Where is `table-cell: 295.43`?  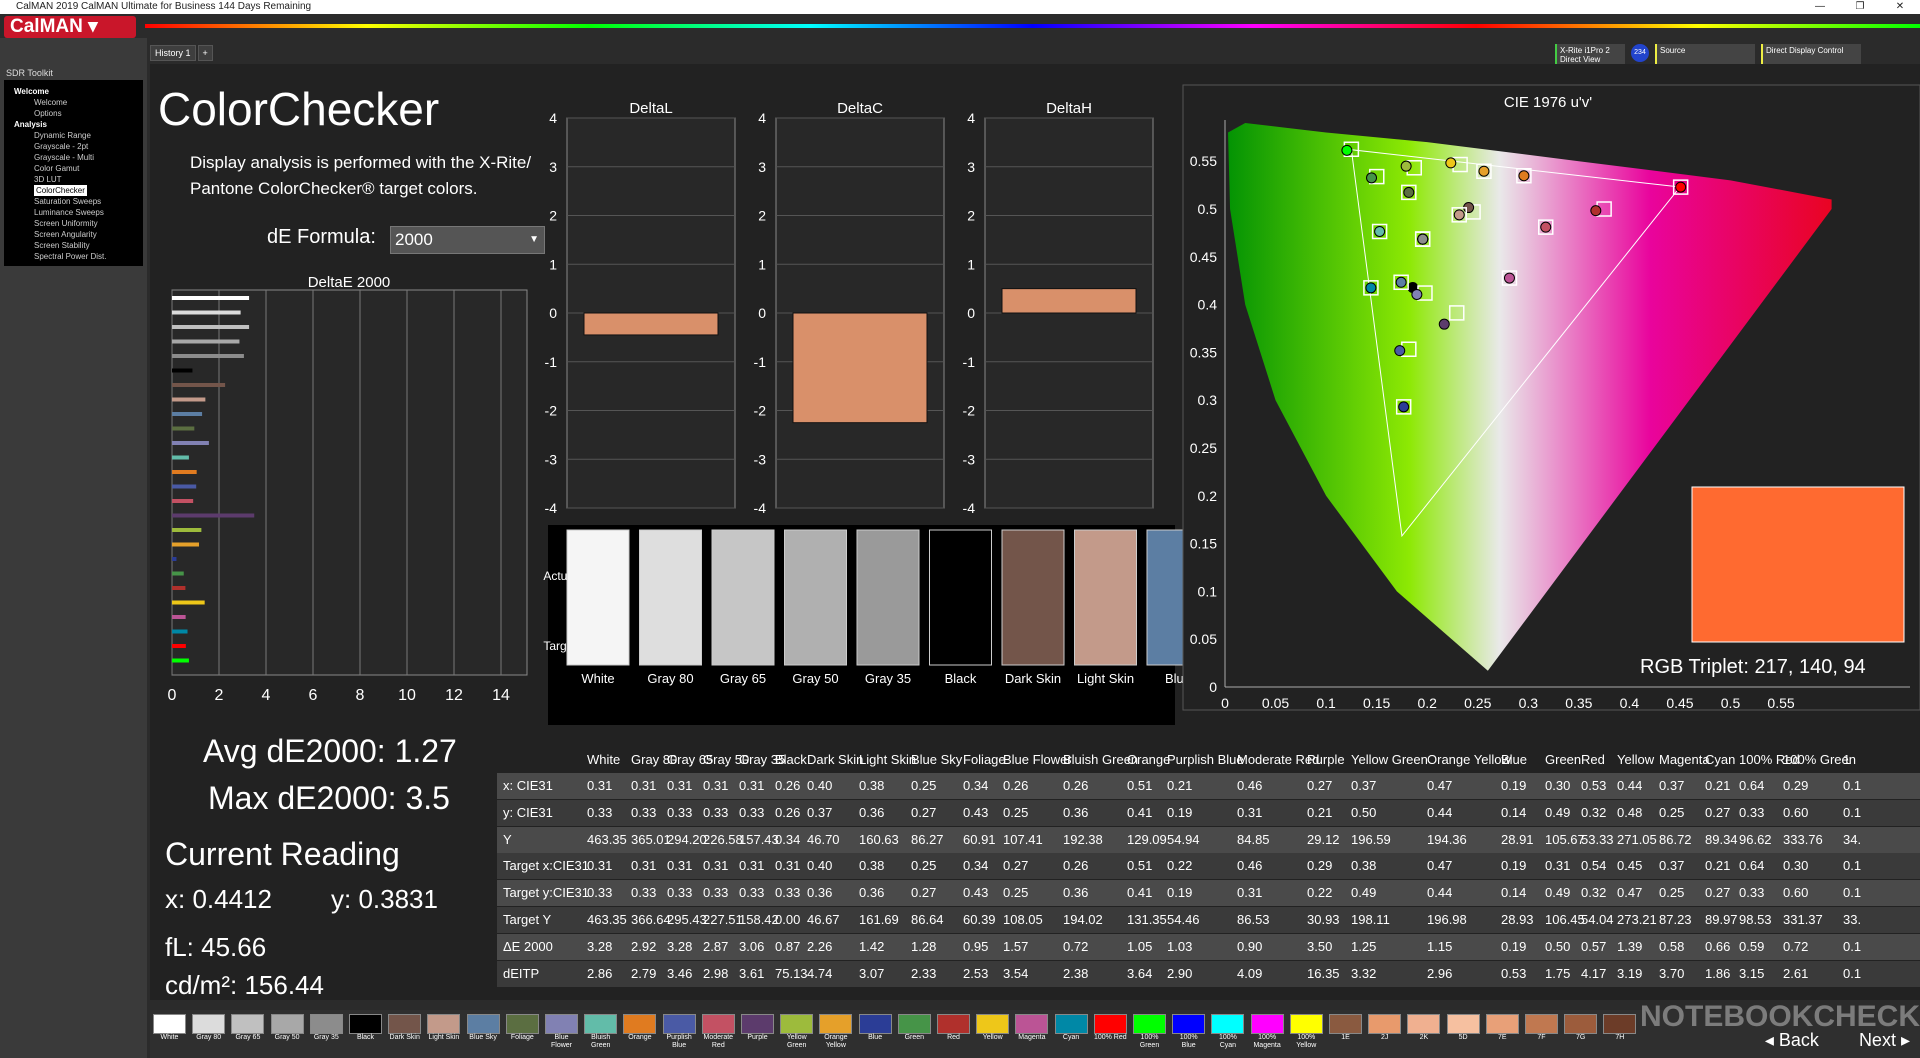
table-cell: 295.43 is located at coordinates (687, 920).